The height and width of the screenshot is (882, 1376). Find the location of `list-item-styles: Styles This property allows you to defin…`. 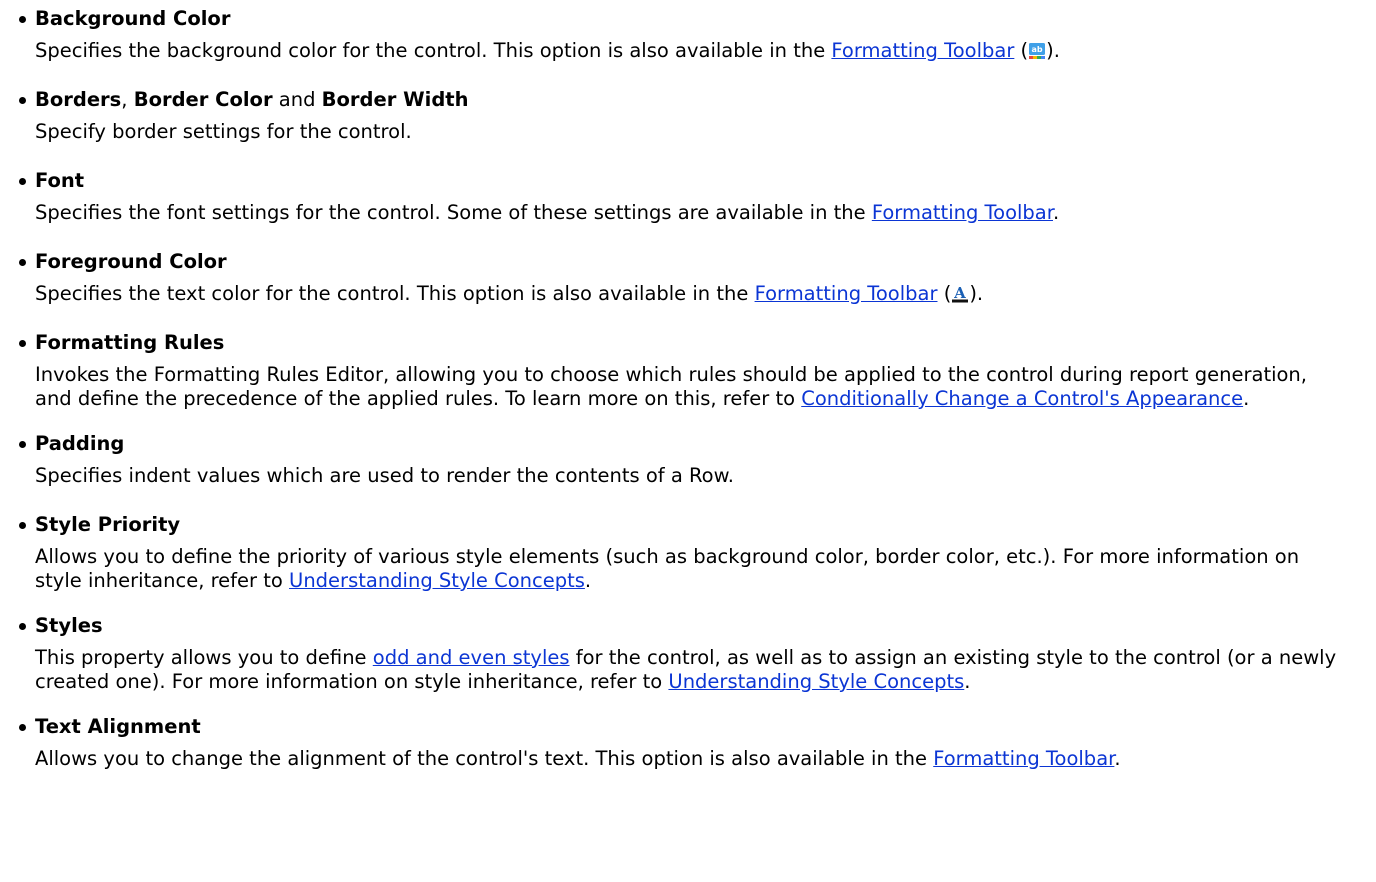

list-item-styles: Styles This property allows you to defin… is located at coordinates (688, 651).